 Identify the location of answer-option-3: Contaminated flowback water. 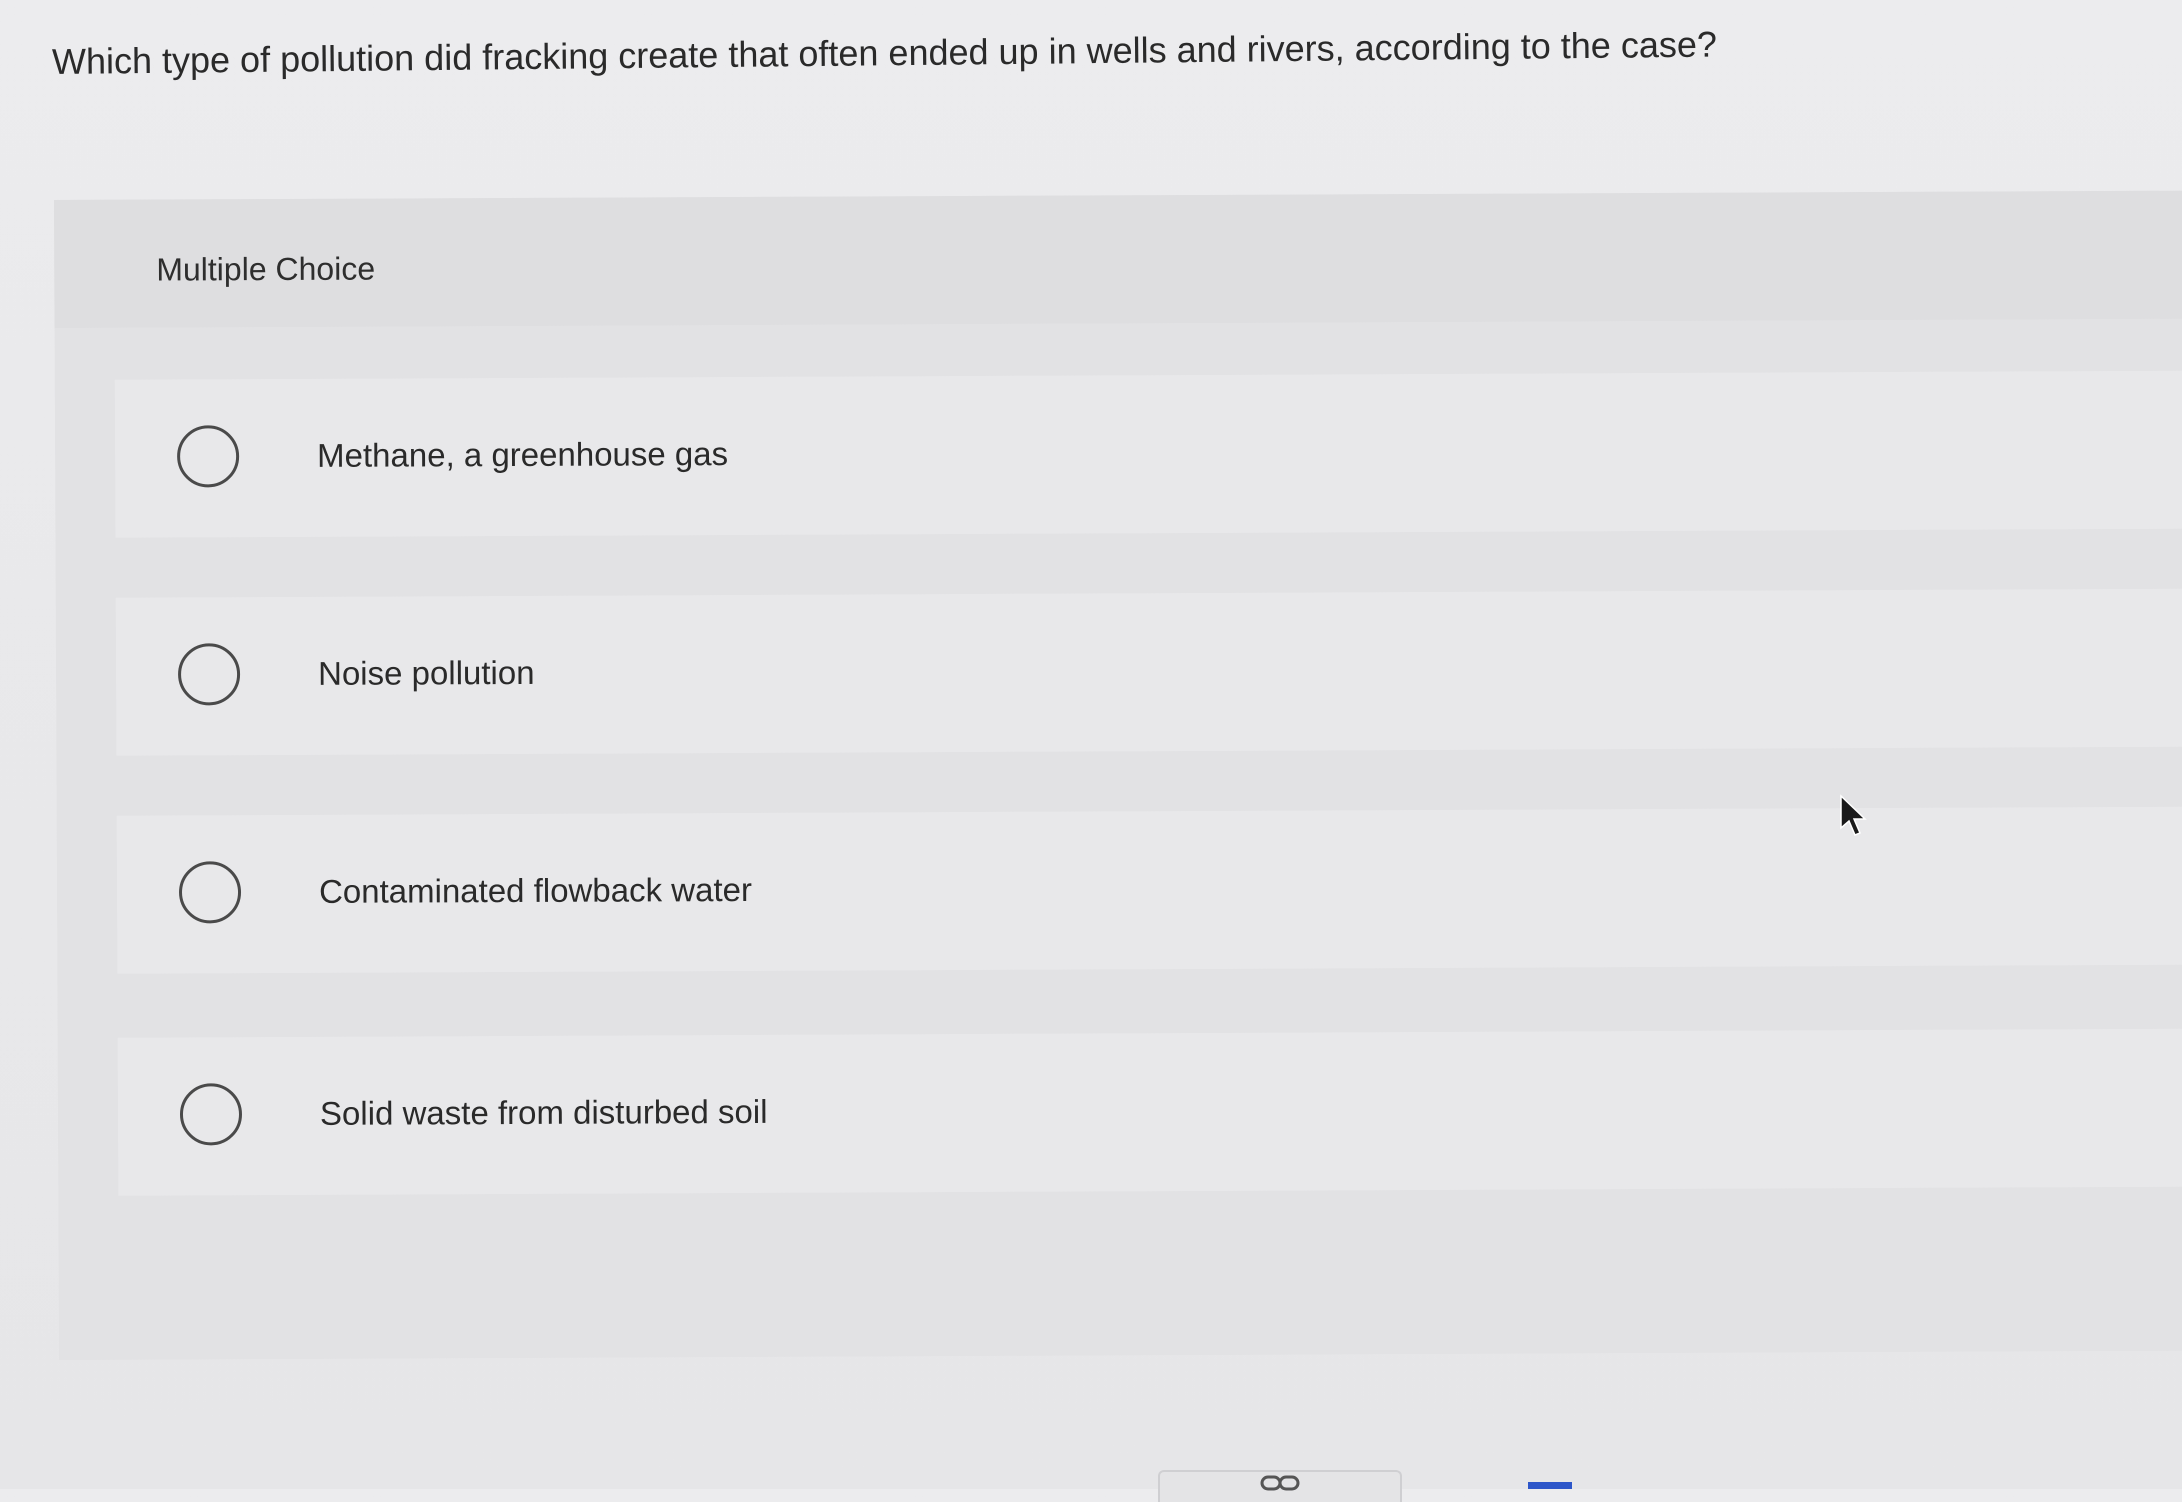
(1149, 890).